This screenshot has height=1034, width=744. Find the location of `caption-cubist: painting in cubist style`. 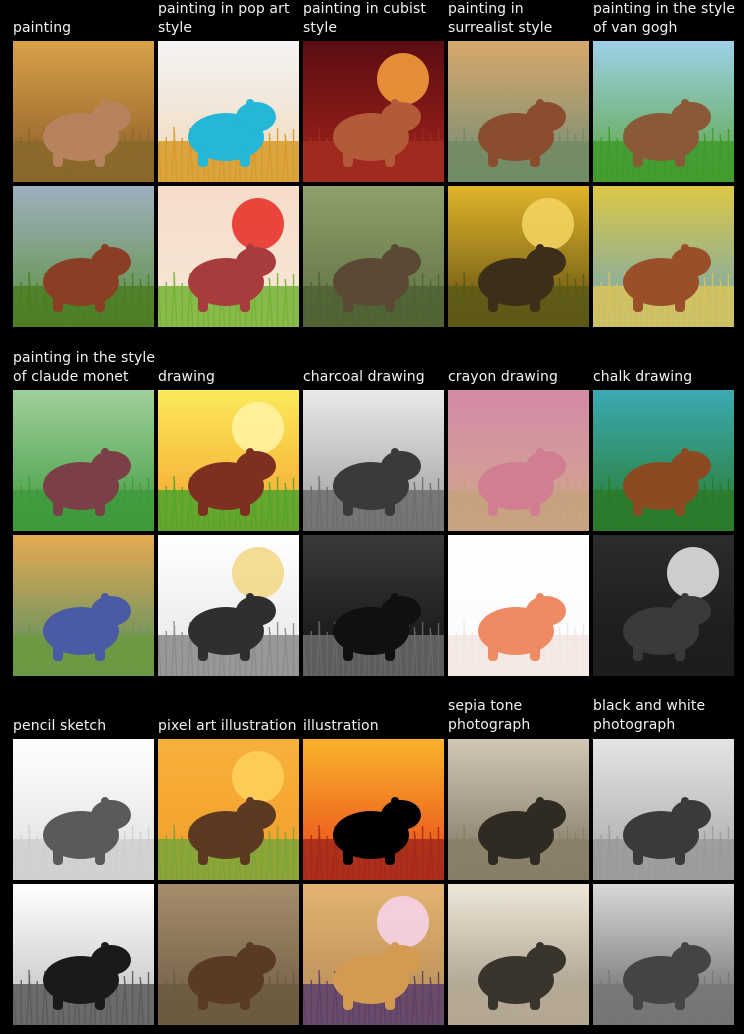

caption-cubist: painting in cubist style is located at coordinates (364, 18).